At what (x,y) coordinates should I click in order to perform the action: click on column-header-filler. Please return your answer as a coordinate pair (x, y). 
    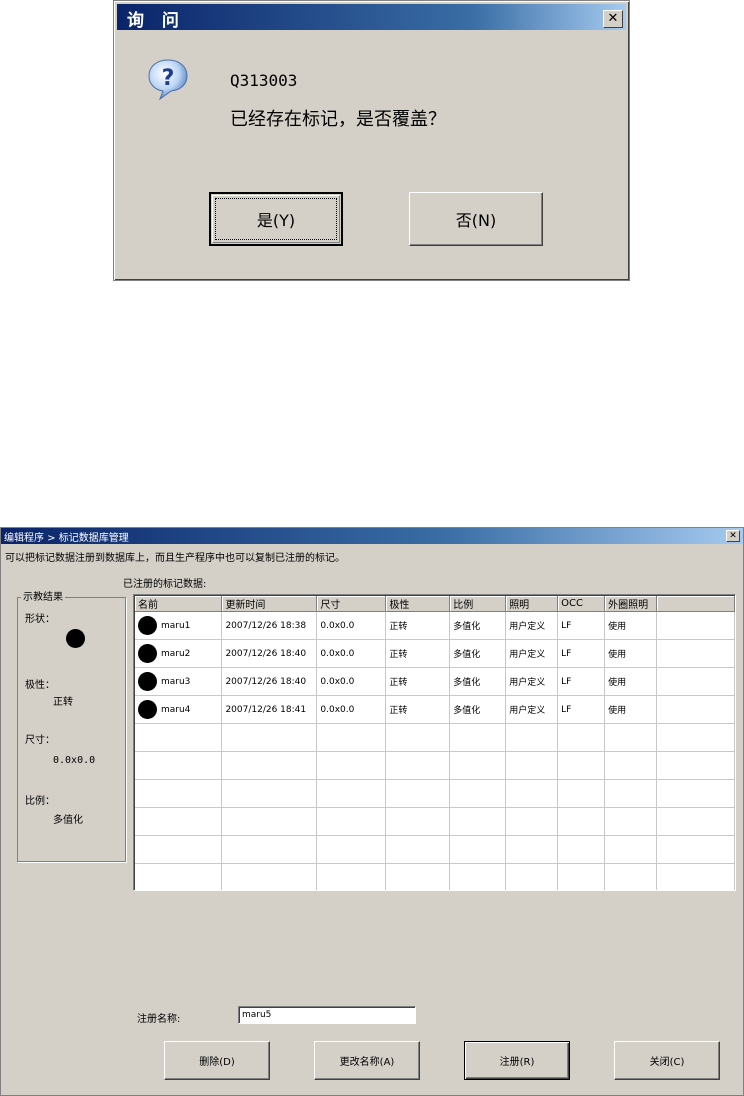
    Looking at the image, I should click on (695, 604).